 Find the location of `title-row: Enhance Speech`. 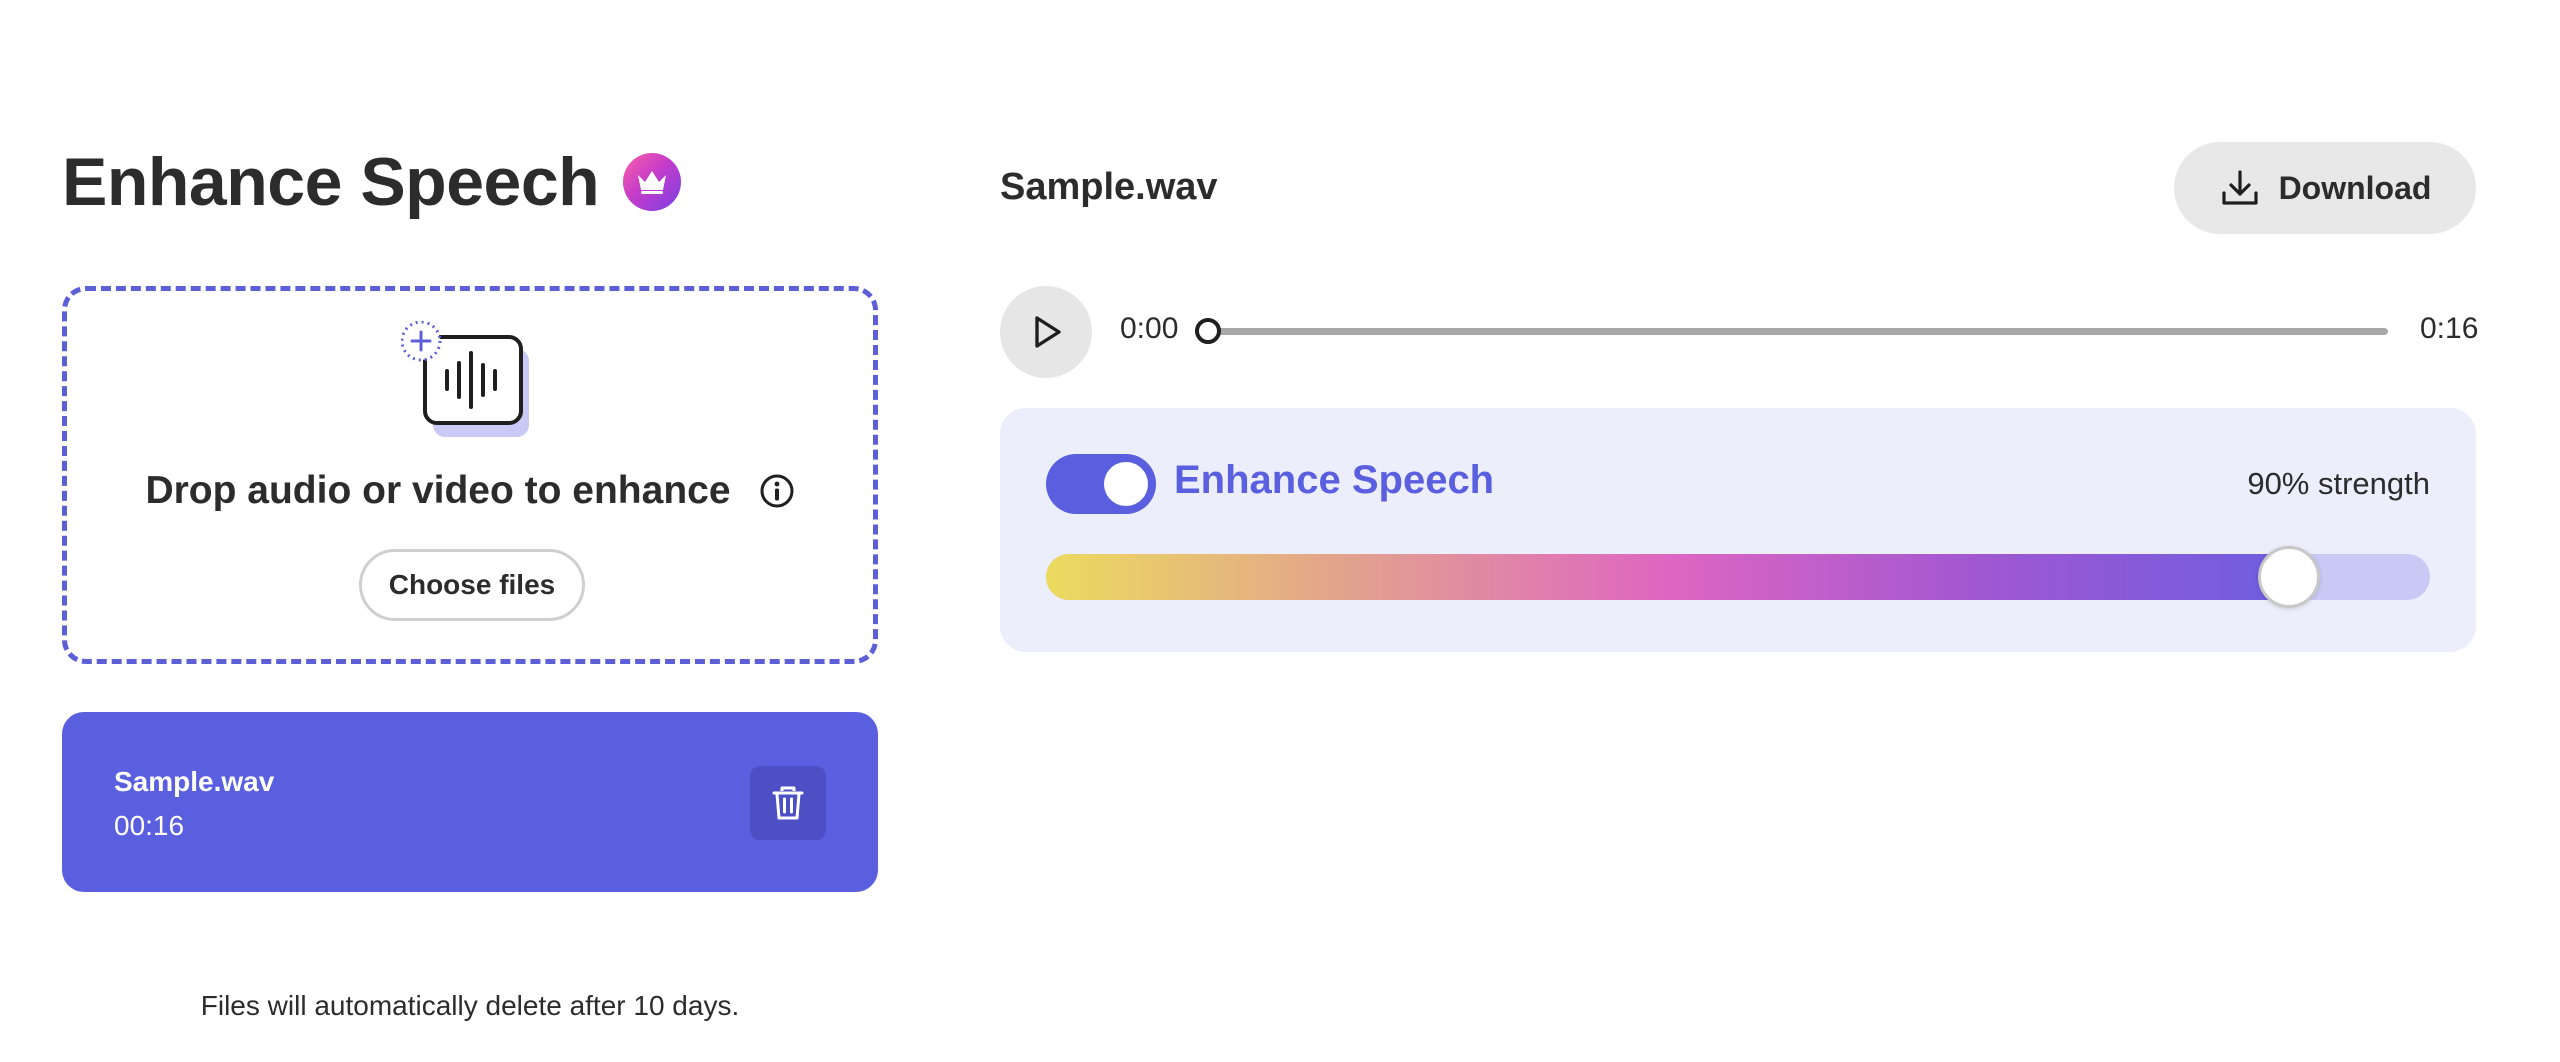

title-row: Enhance Speech is located at coordinates (372, 182).